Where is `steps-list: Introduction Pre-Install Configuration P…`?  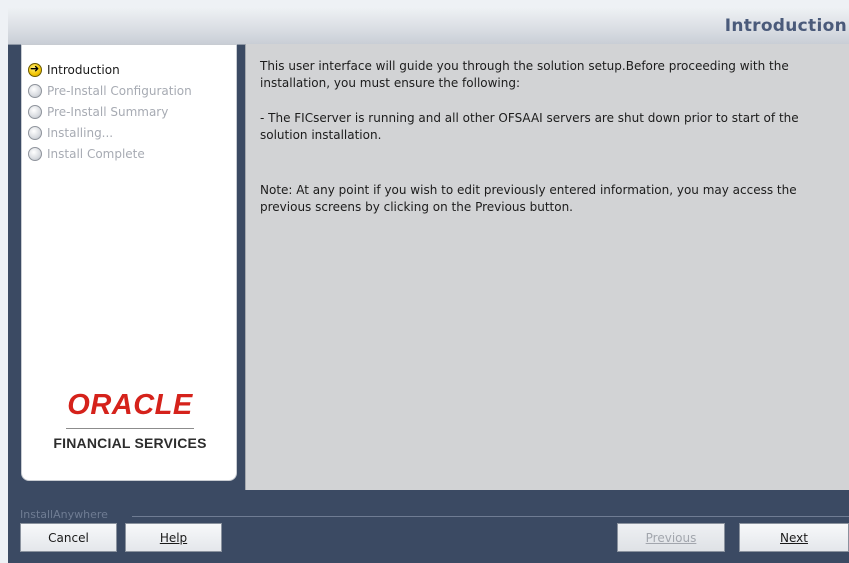 steps-list: Introduction Pre-Install Configuration P… is located at coordinates (110, 111).